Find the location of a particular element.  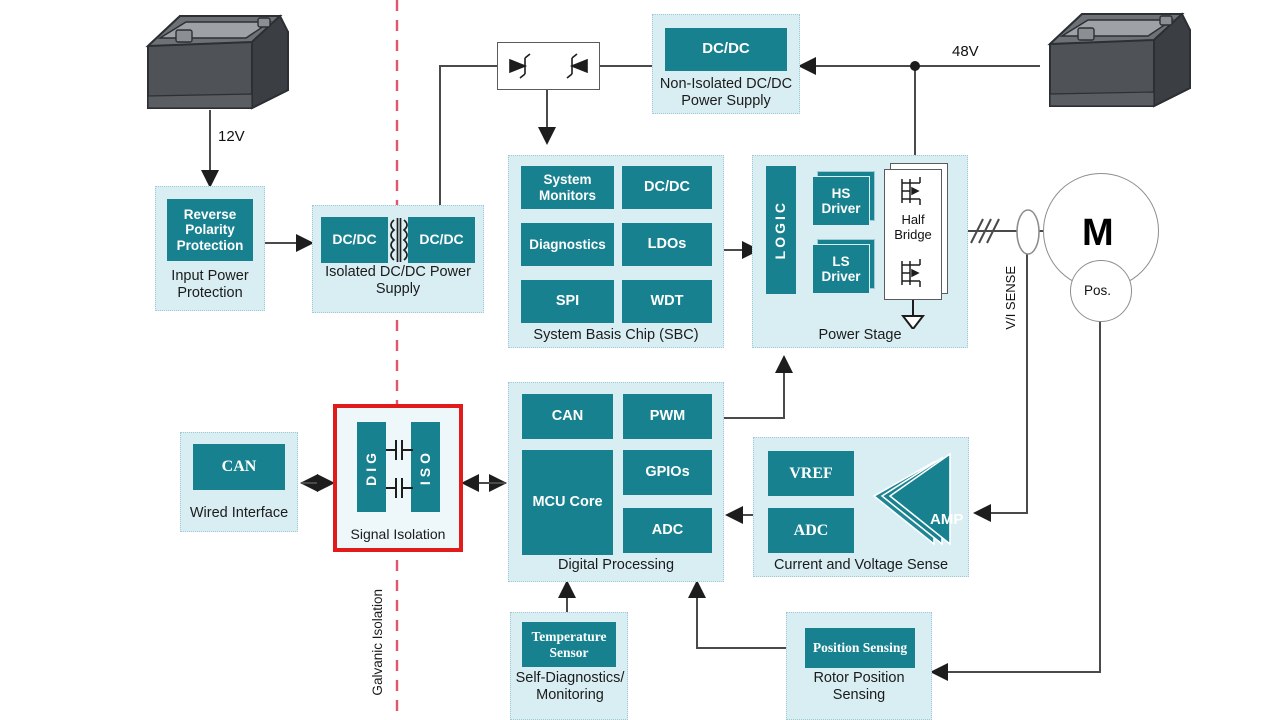

iso-label: ISO is located at coordinates (424, 467).